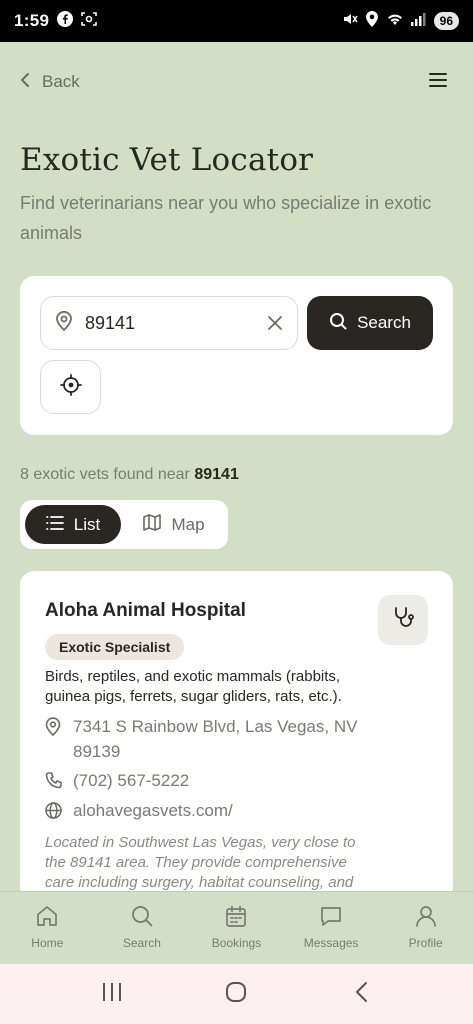 The width and height of the screenshot is (473, 1024). I want to click on view-toggle: List Map, so click(124, 524).